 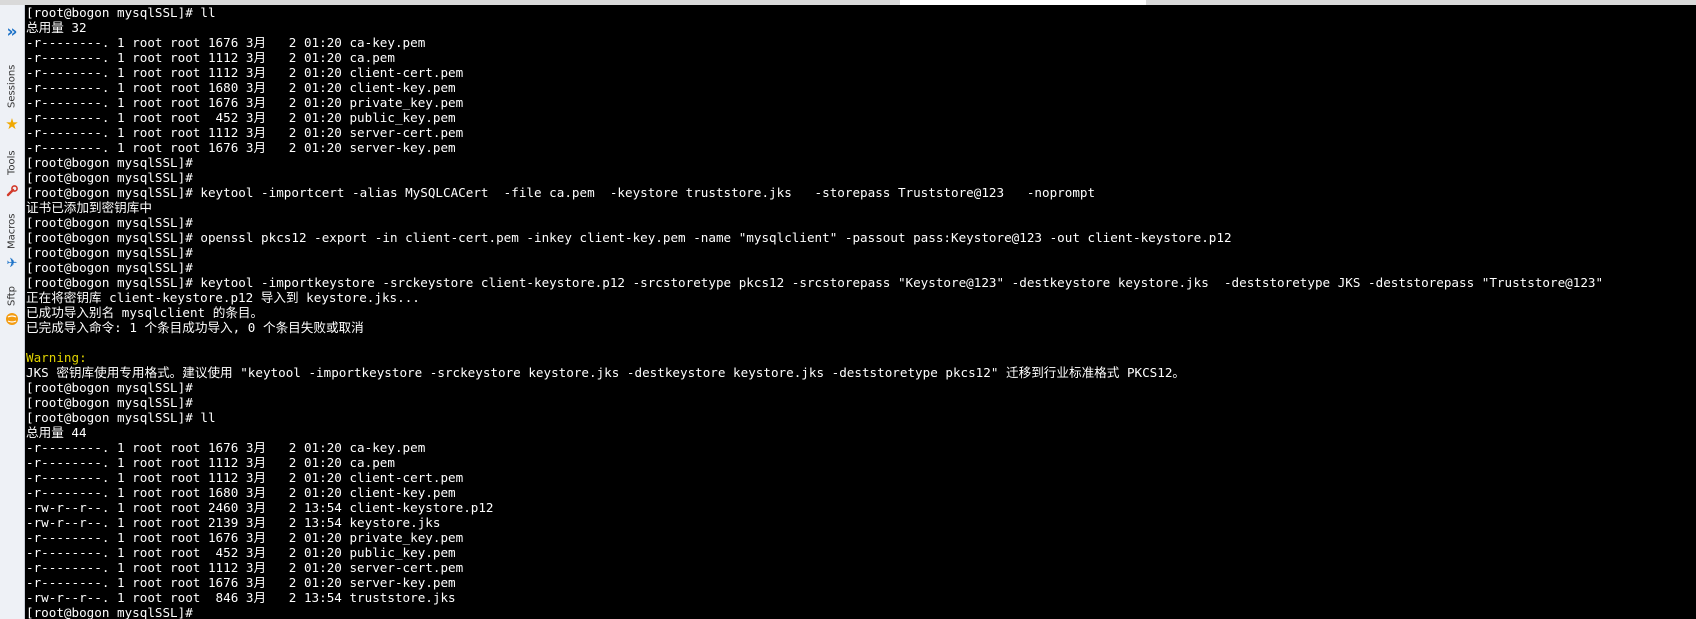 I want to click on sessions-tab: Sessions, so click(x=12, y=86).